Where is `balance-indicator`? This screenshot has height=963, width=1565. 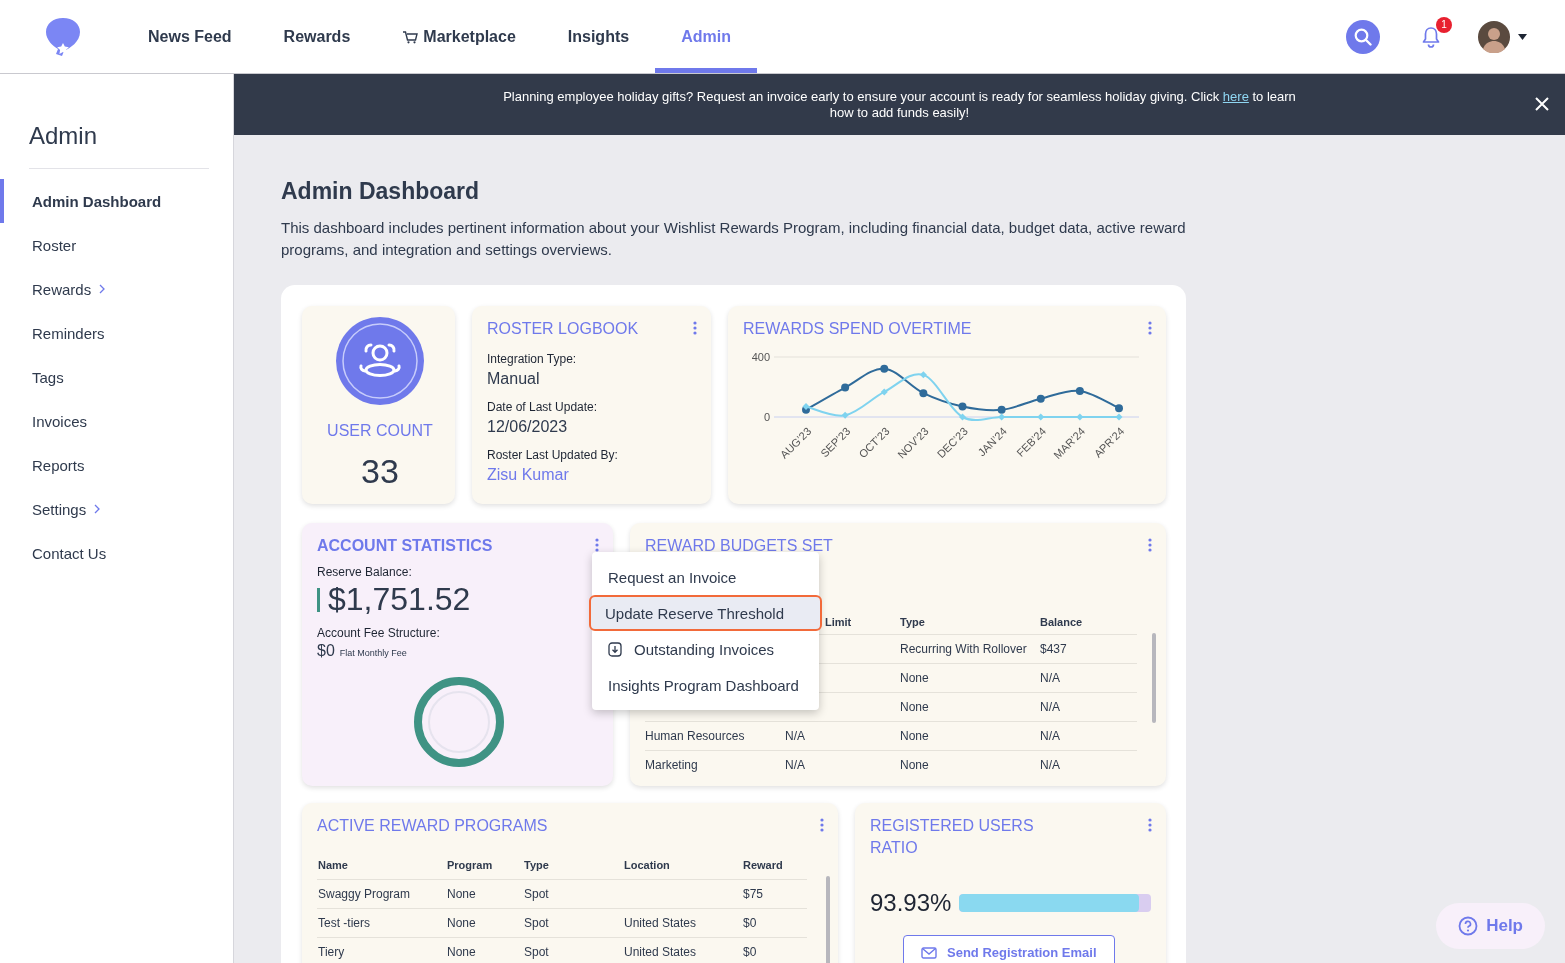
balance-indicator is located at coordinates (318, 599).